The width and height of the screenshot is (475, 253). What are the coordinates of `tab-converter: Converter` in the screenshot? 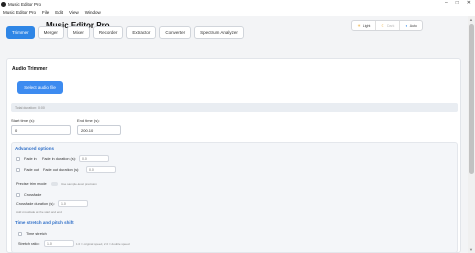 It's located at (175, 32).